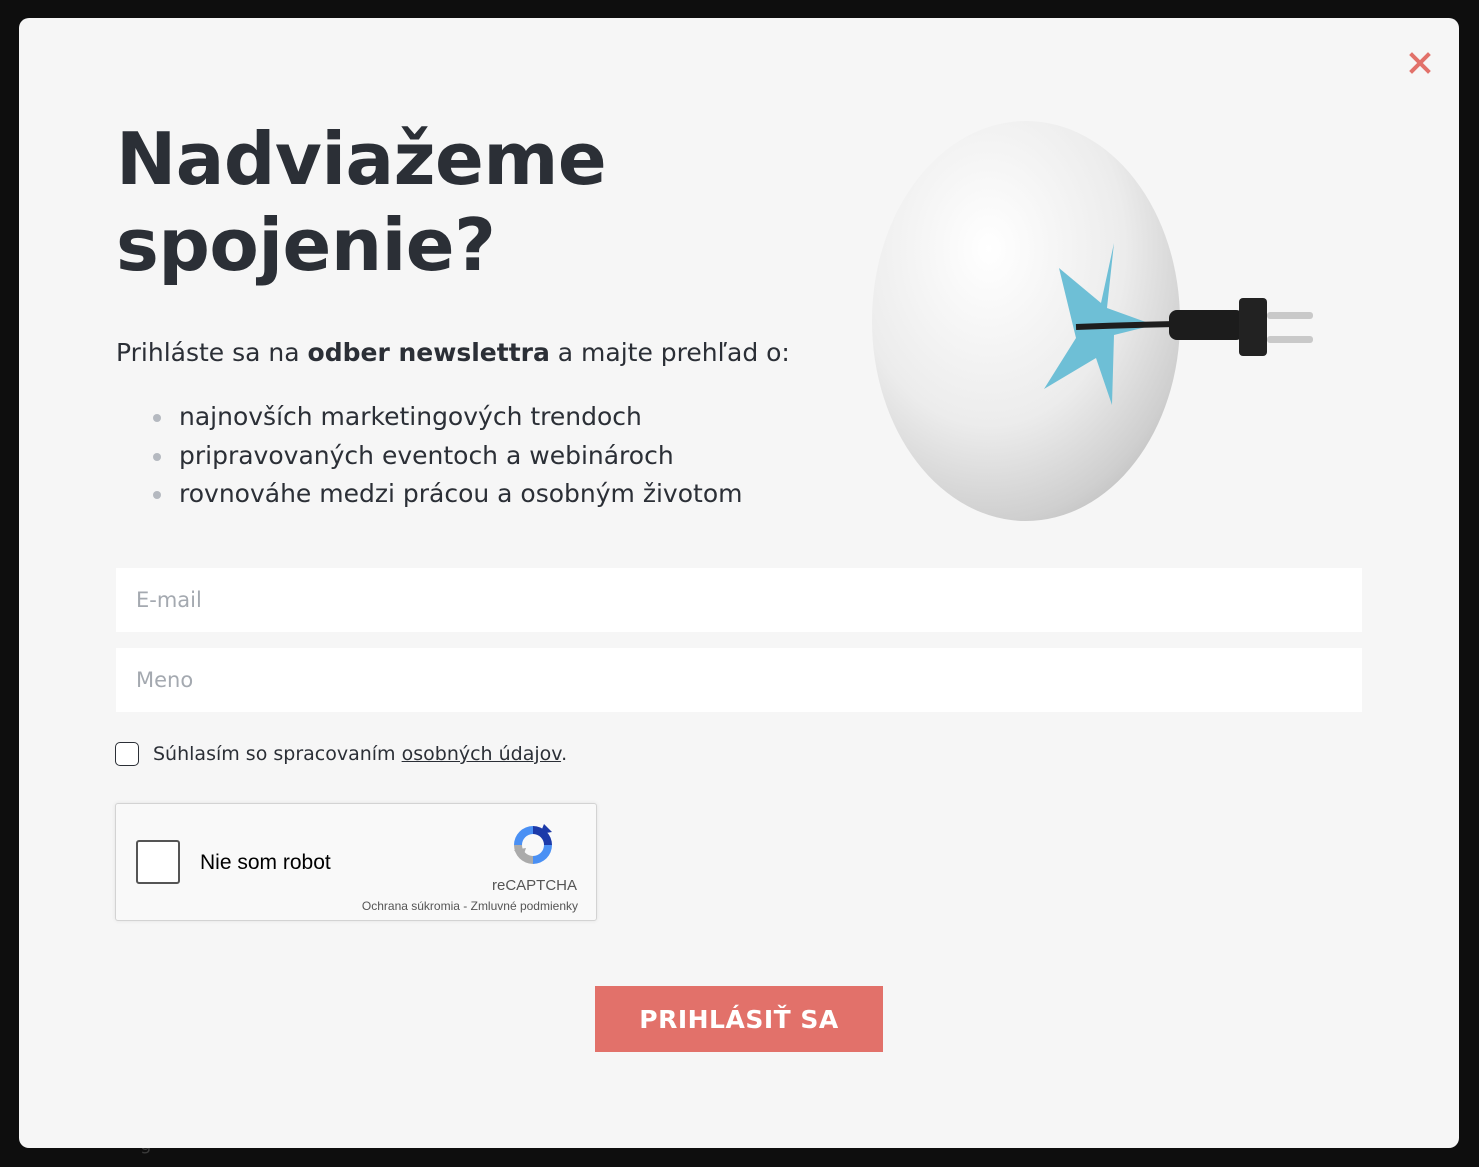 This screenshot has height=1167, width=1479. I want to click on plug-pin-bottom, so click(1290, 339).